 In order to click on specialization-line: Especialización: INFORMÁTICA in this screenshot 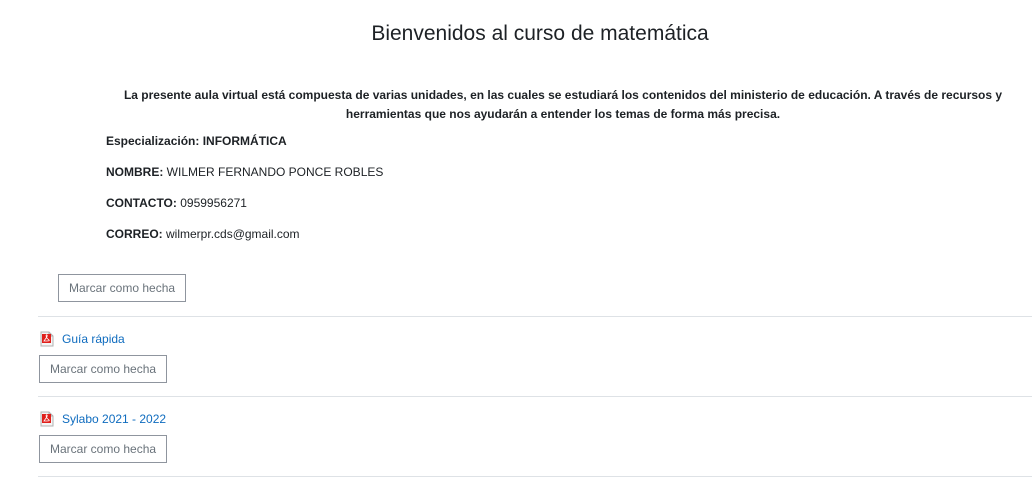, I will do `click(196, 141)`.